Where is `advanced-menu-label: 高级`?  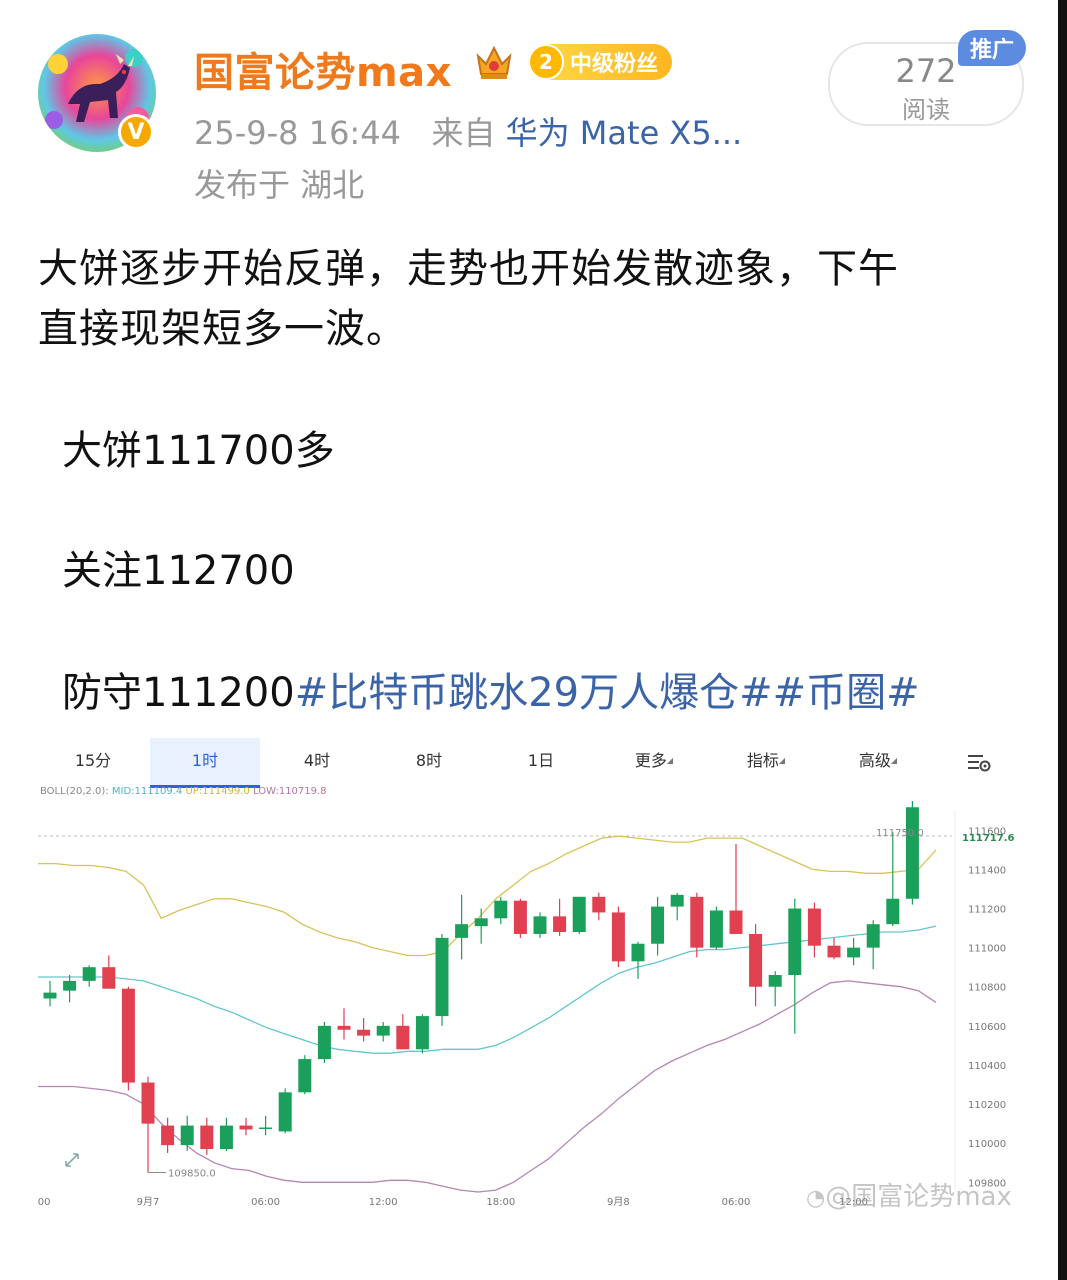 advanced-menu-label: 高级 is located at coordinates (874, 760).